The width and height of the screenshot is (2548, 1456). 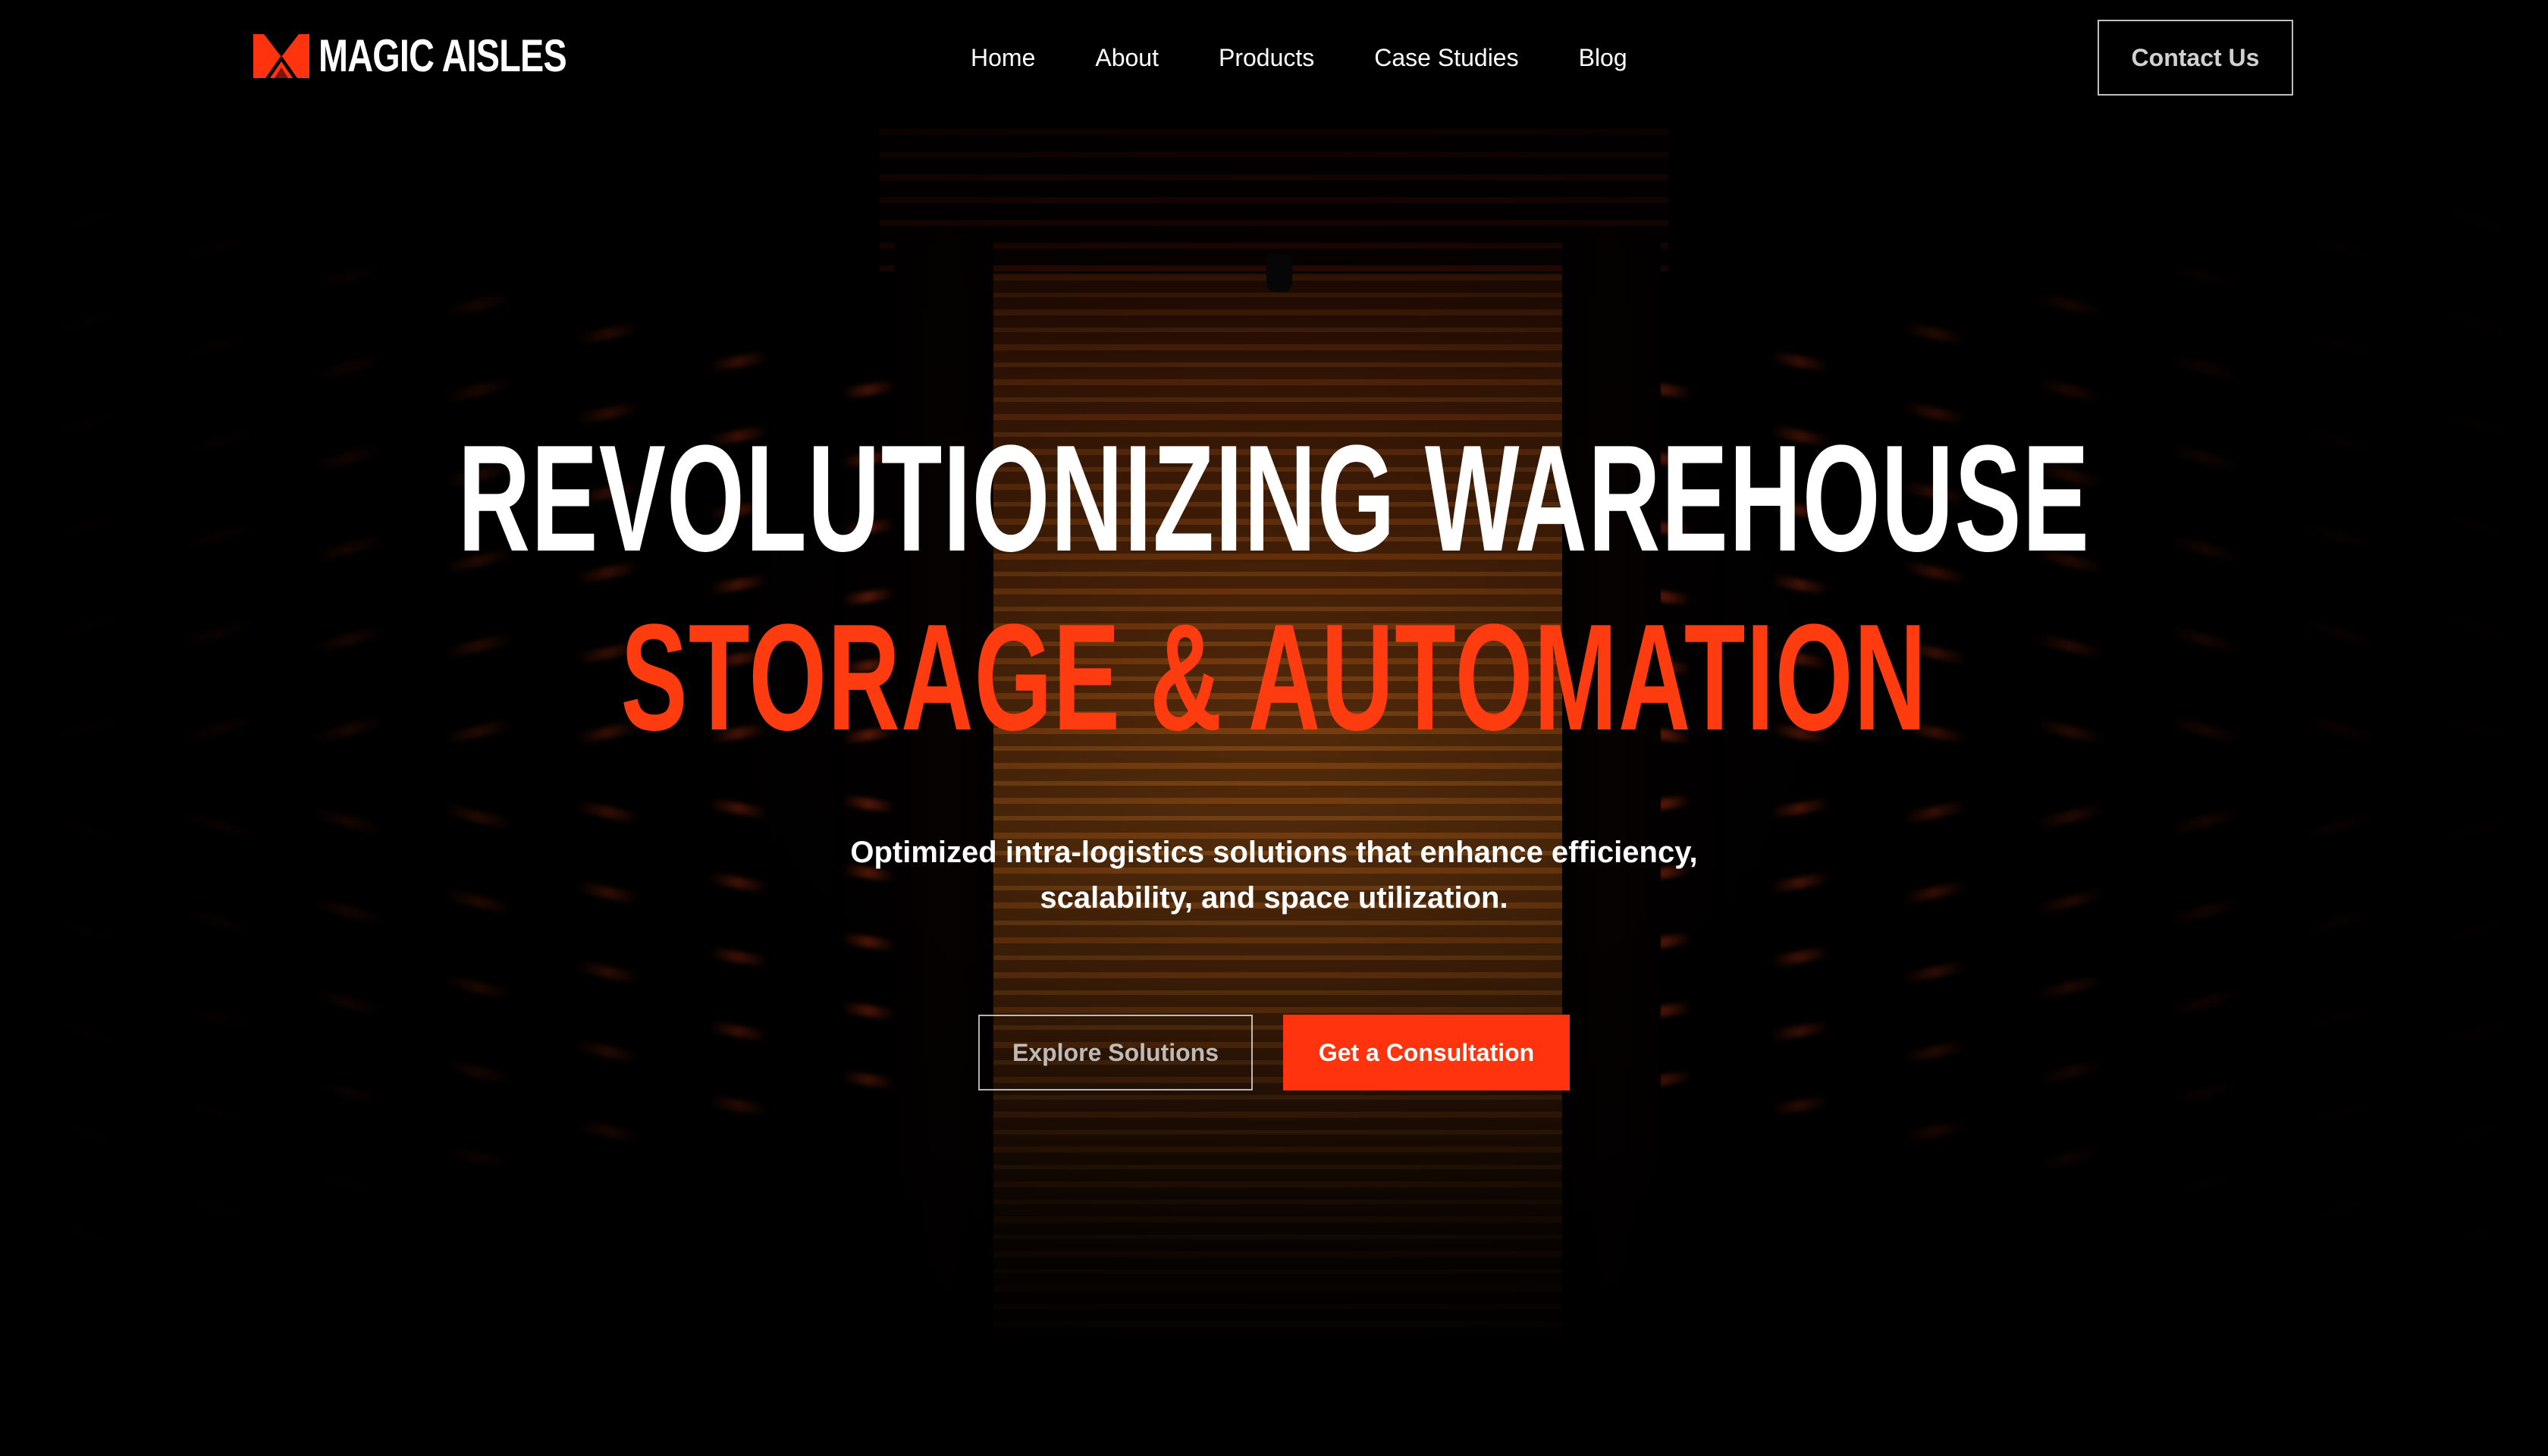 I want to click on contact-us-button: Contact Us, so click(x=2195, y=58).